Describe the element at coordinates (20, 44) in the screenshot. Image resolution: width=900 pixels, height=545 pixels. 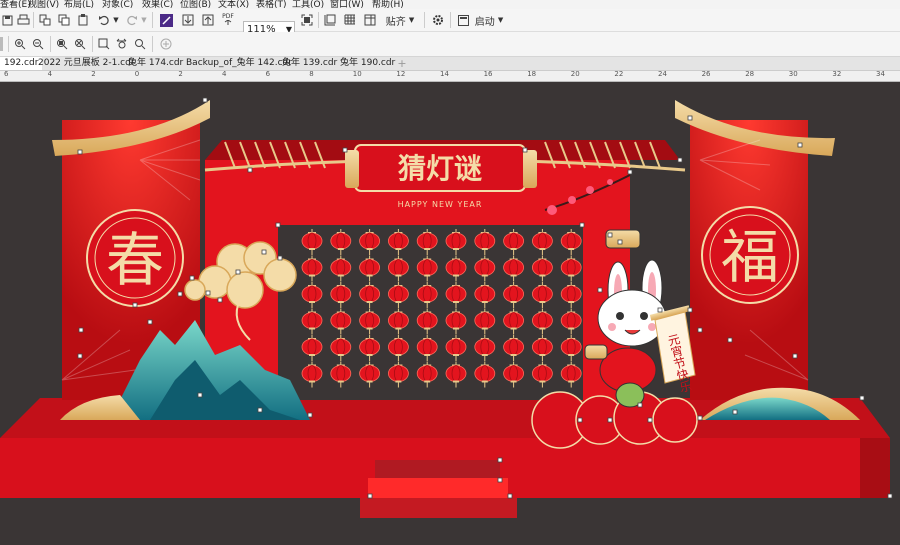
I see `zoom-in-icon` at that location.